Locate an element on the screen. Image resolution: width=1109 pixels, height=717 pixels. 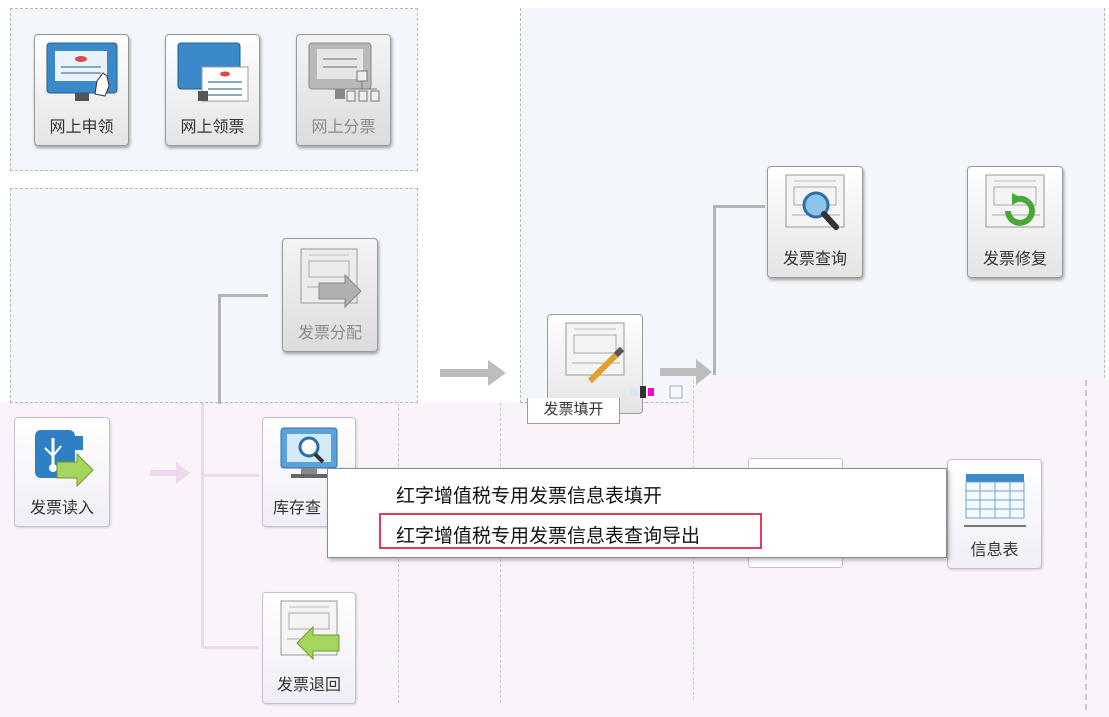
invoice-pencil-icon is located at coordinates (595, 353).